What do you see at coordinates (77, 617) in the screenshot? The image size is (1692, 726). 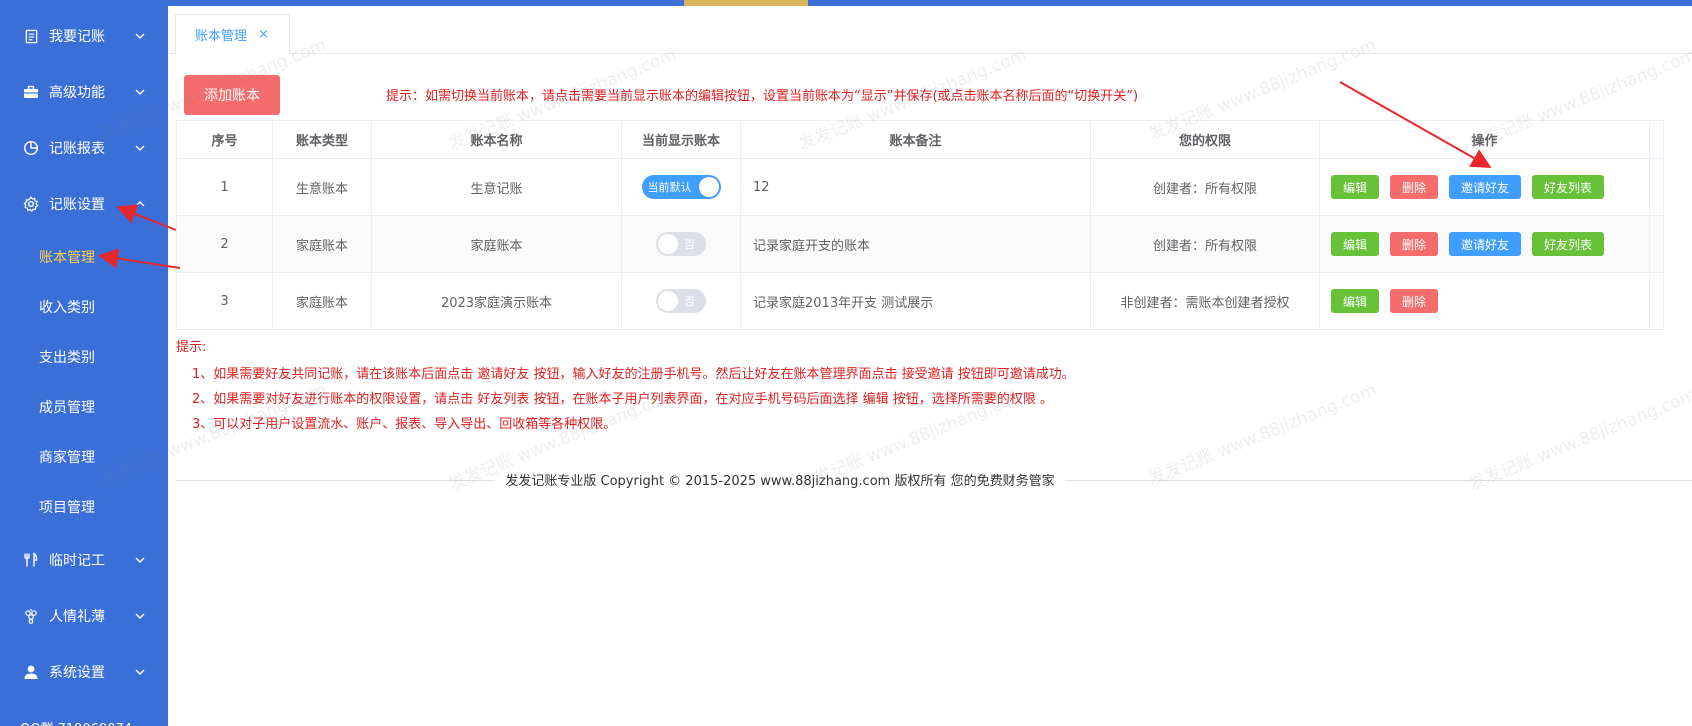 I see `sidebar-item-label: 人情礼薄` at bounding box center [77, 617].